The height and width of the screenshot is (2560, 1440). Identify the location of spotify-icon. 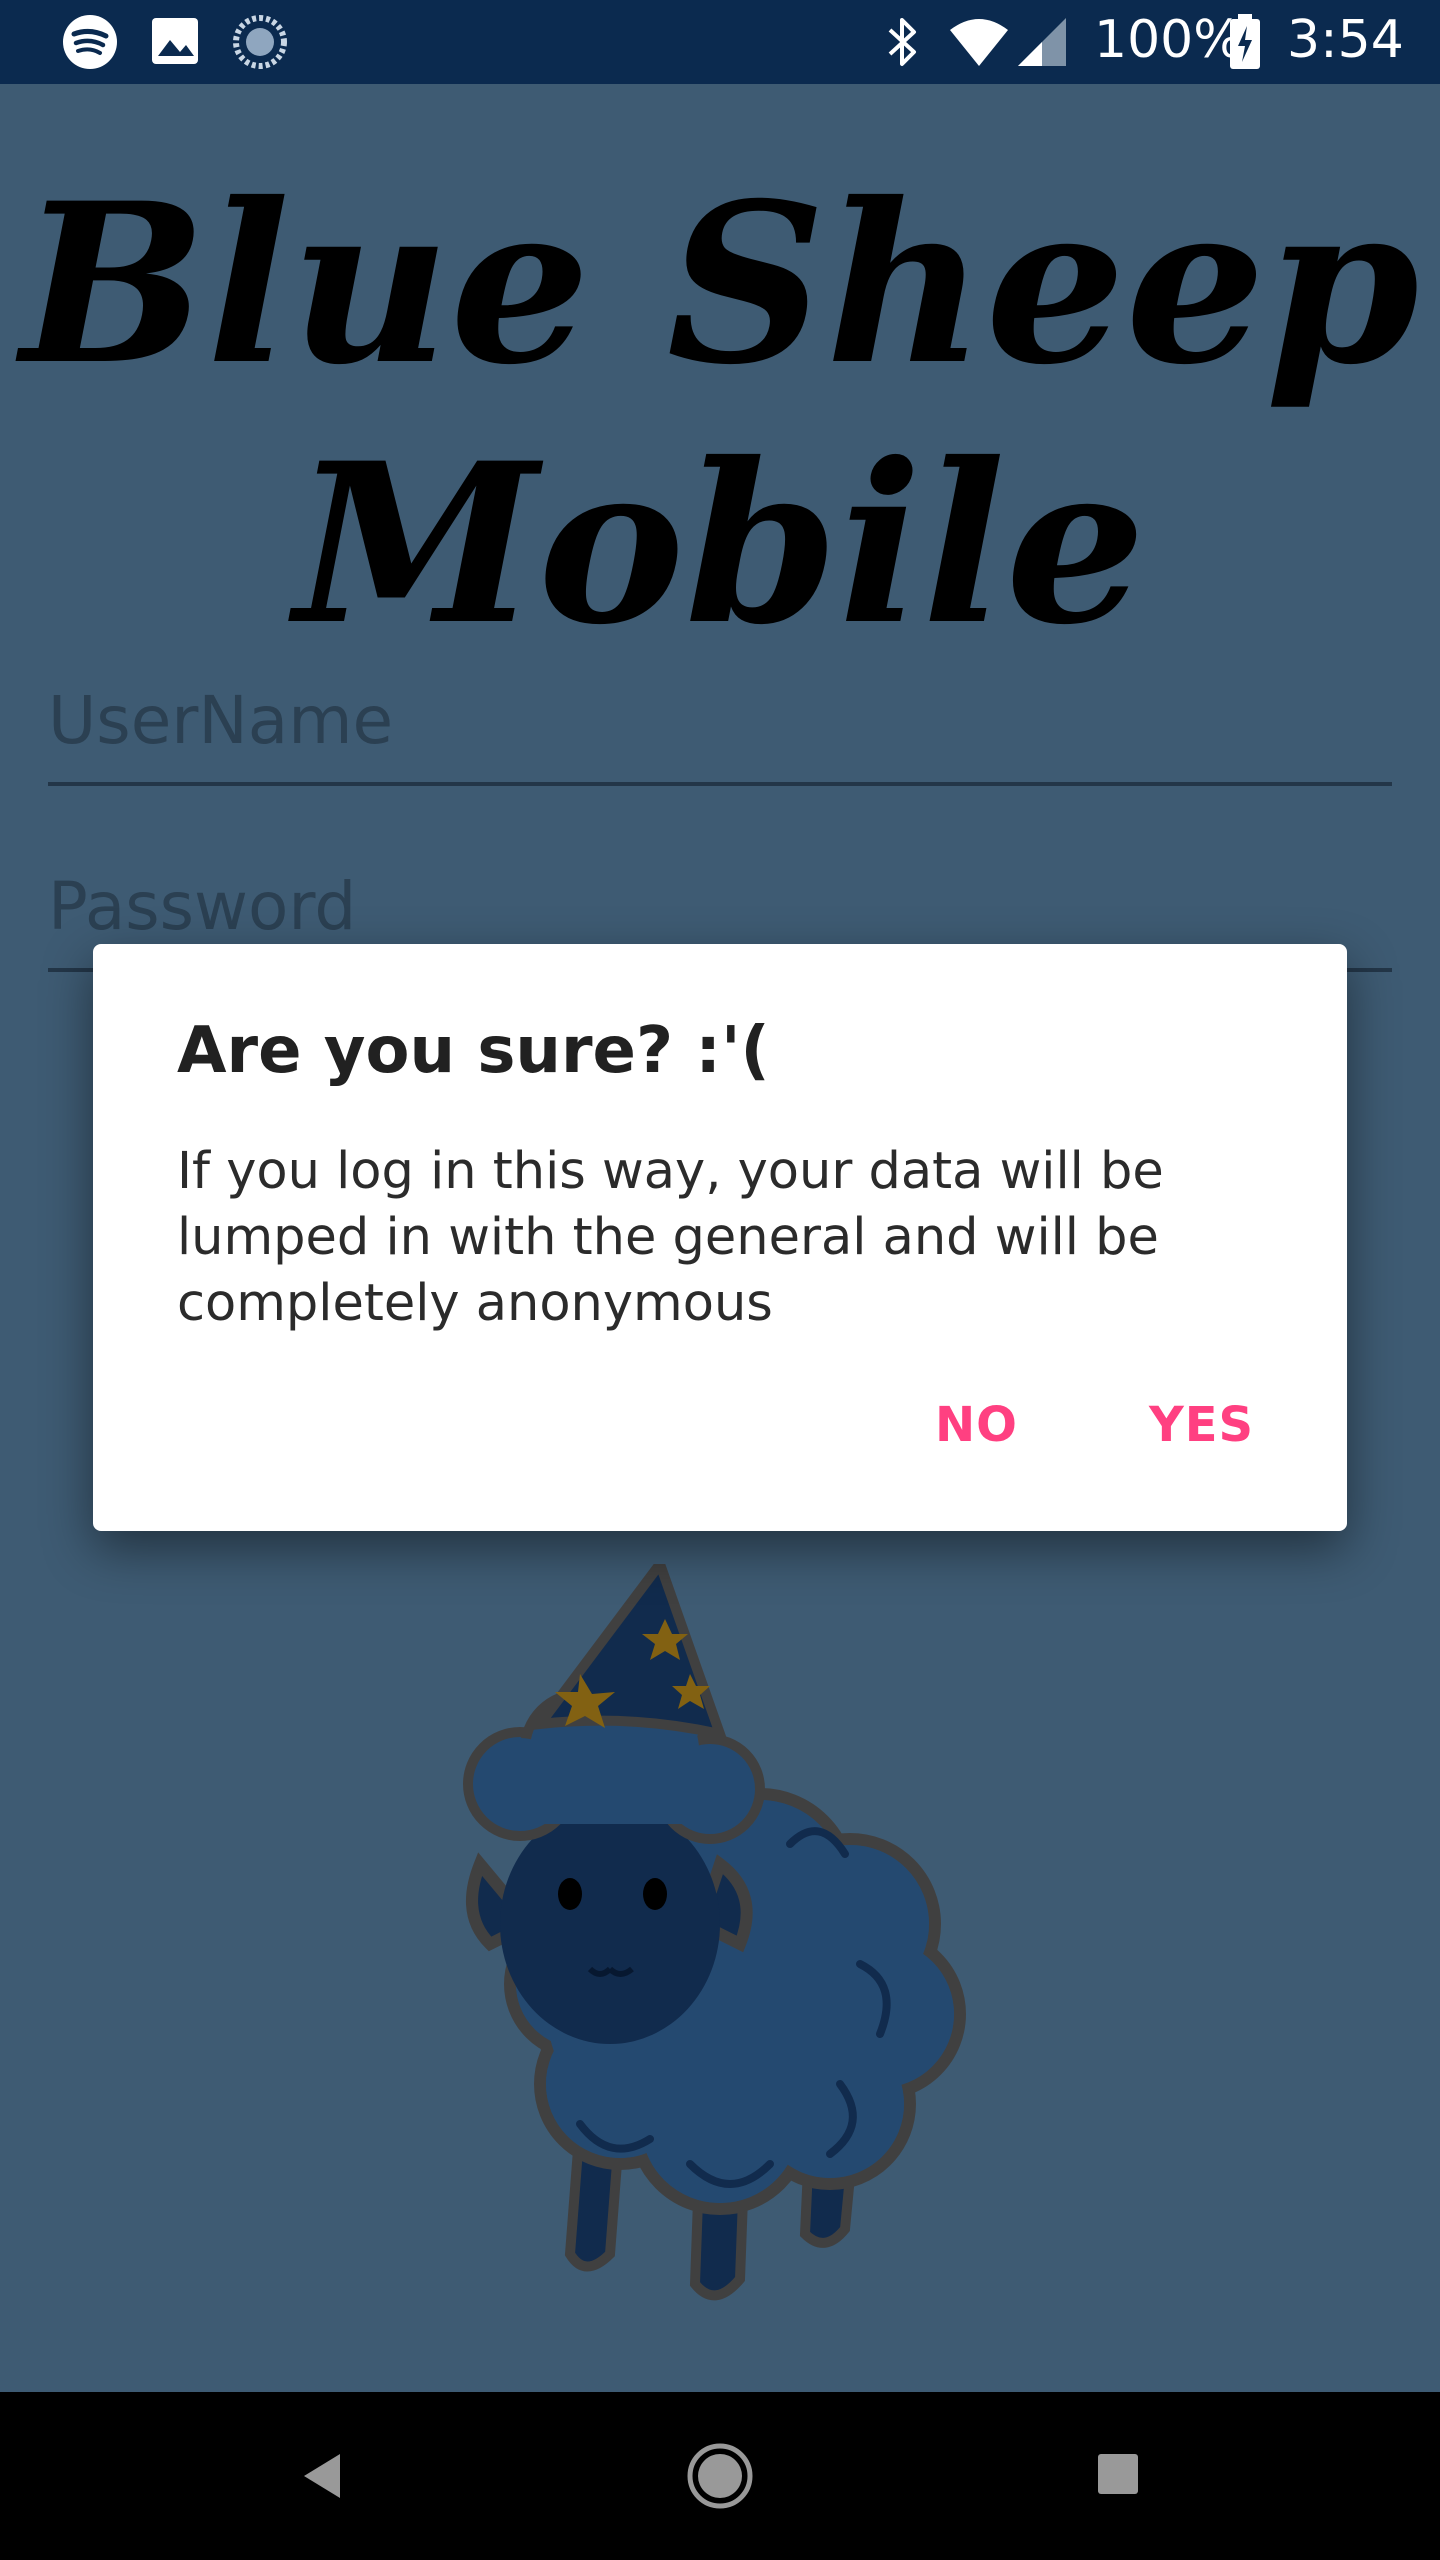
(90, 44).